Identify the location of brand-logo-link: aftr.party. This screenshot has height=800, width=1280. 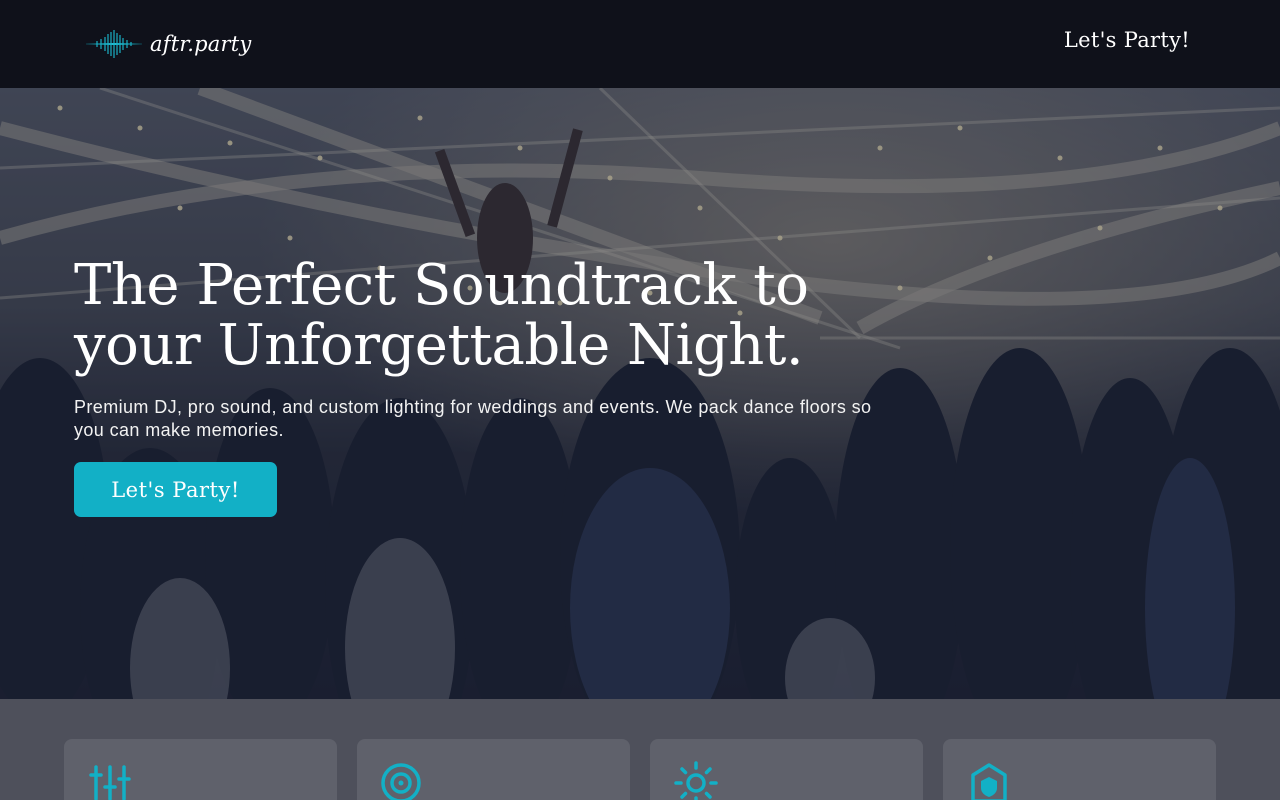
(168, 44).